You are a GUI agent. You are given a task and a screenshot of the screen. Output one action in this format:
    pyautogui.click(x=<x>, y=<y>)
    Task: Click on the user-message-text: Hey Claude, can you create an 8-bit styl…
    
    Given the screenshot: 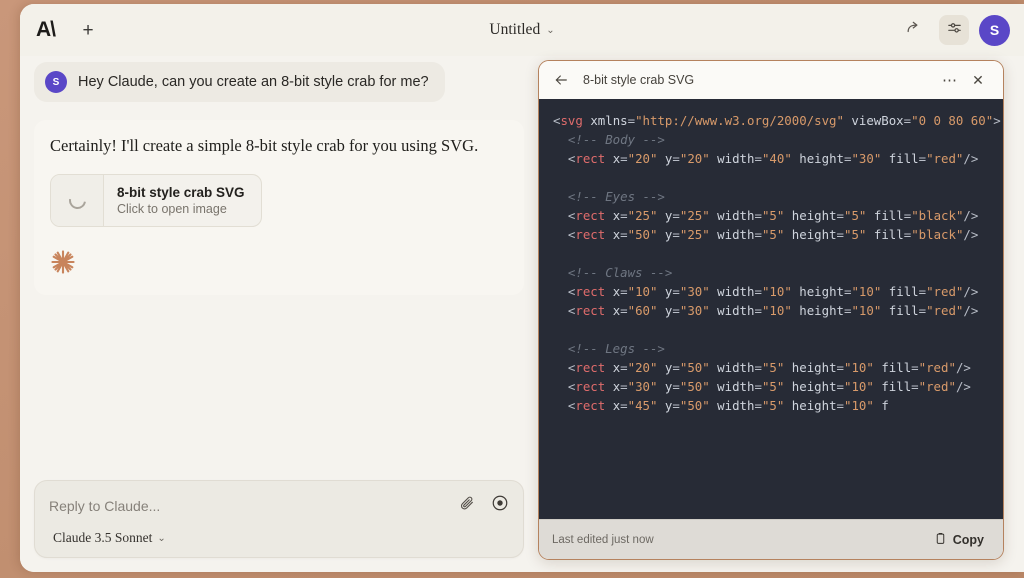 What is the action you would take?
    pyautogui.click(x=253, y=81)
    